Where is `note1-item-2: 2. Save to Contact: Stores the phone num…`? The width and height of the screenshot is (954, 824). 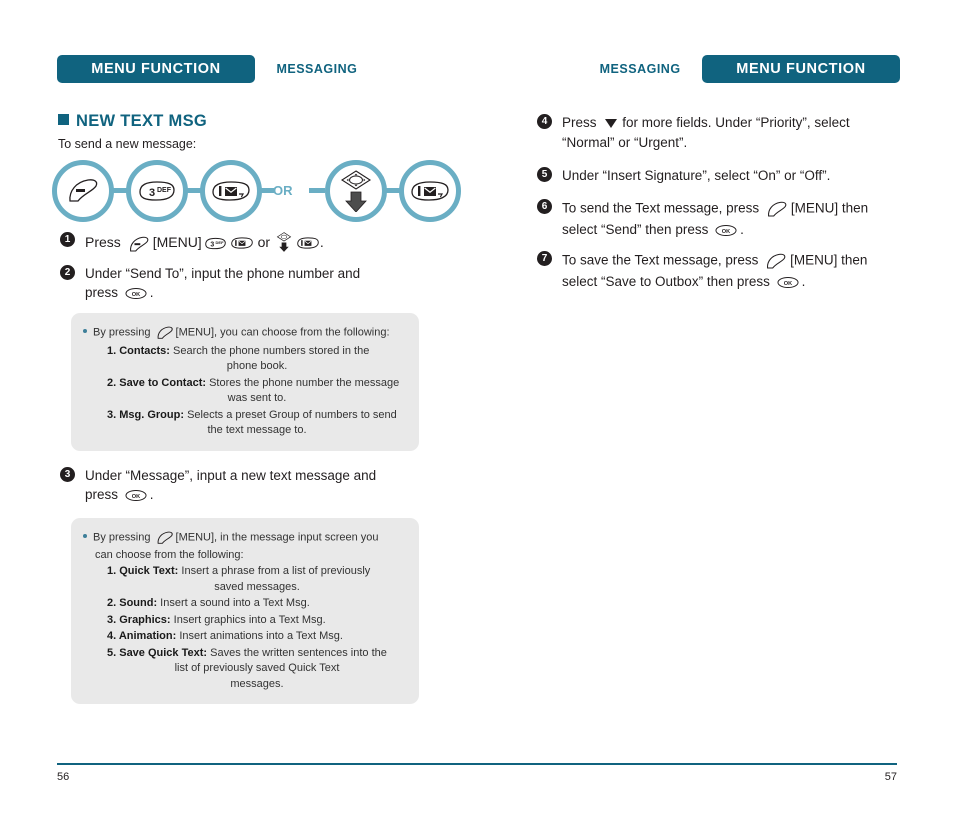
note1-item-2: 2. Save to Contact: Stores the phone num… is located at coordinates (245, 391).